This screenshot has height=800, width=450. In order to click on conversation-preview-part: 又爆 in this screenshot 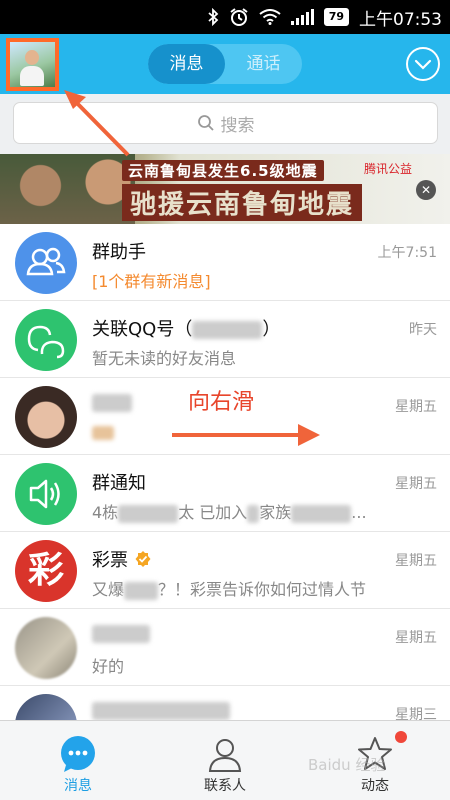, I will do `click(108, 589)`.